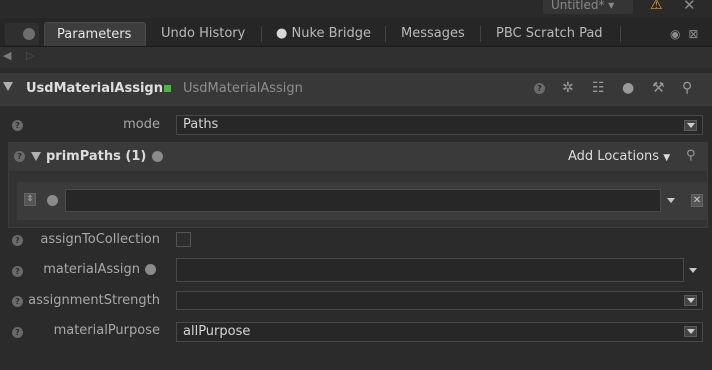 This screenshot has height=370, width=712. Describe the element at coordinates (30, 55) in the screenshot. I see `forward-arrow-icon: ▷` at that location.